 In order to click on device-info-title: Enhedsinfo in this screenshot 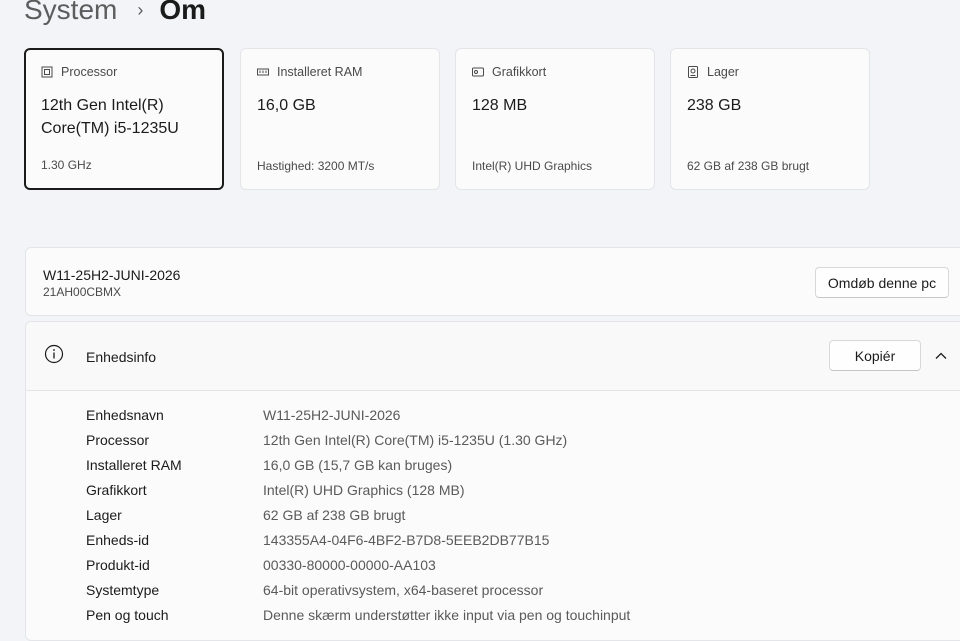, I will do `click(121, 357)`.